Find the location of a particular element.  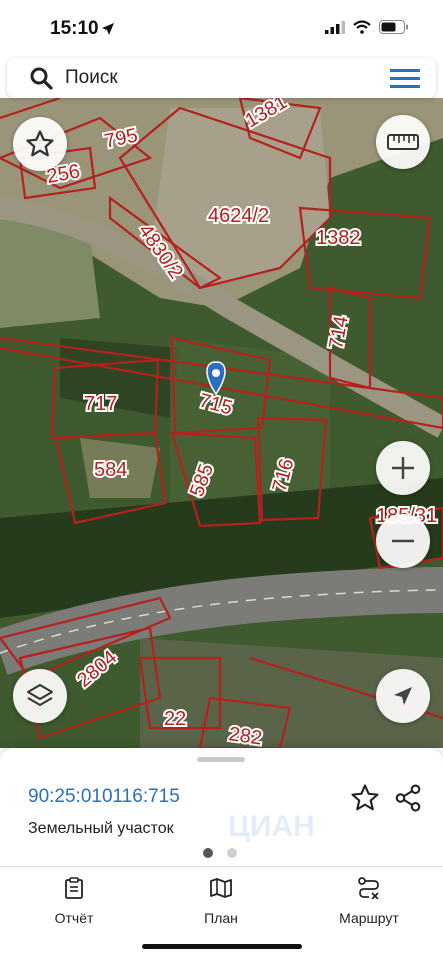

tab-plan: План is located at coordinates (221, 901).